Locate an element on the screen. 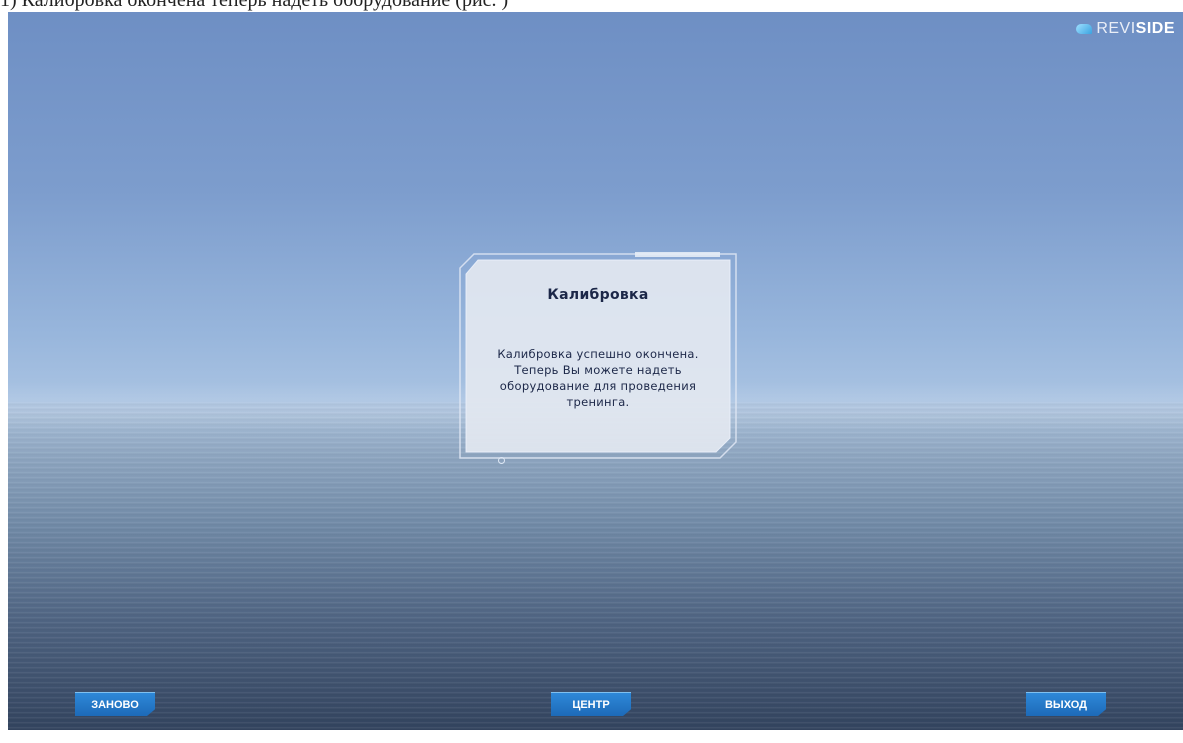 This screenshot has width=1183, height=743. restart-button: ЗАНОВО is located at coordinates (115, 704).